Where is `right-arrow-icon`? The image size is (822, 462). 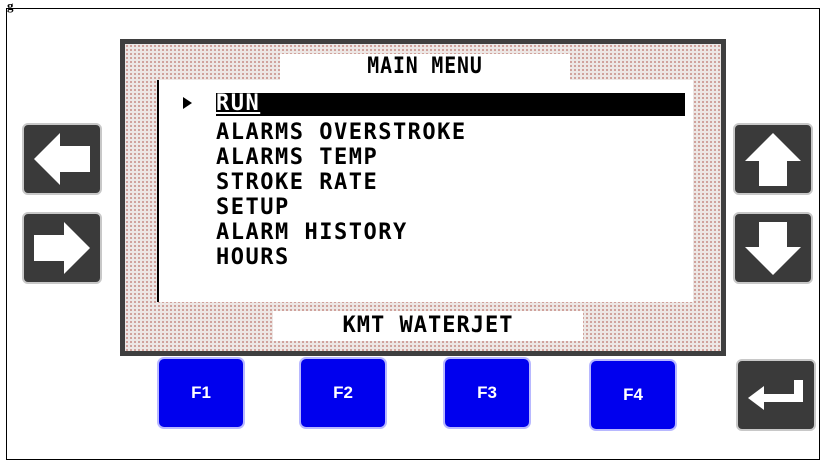 right-arrow-icon is located at coordinates (62, 248).